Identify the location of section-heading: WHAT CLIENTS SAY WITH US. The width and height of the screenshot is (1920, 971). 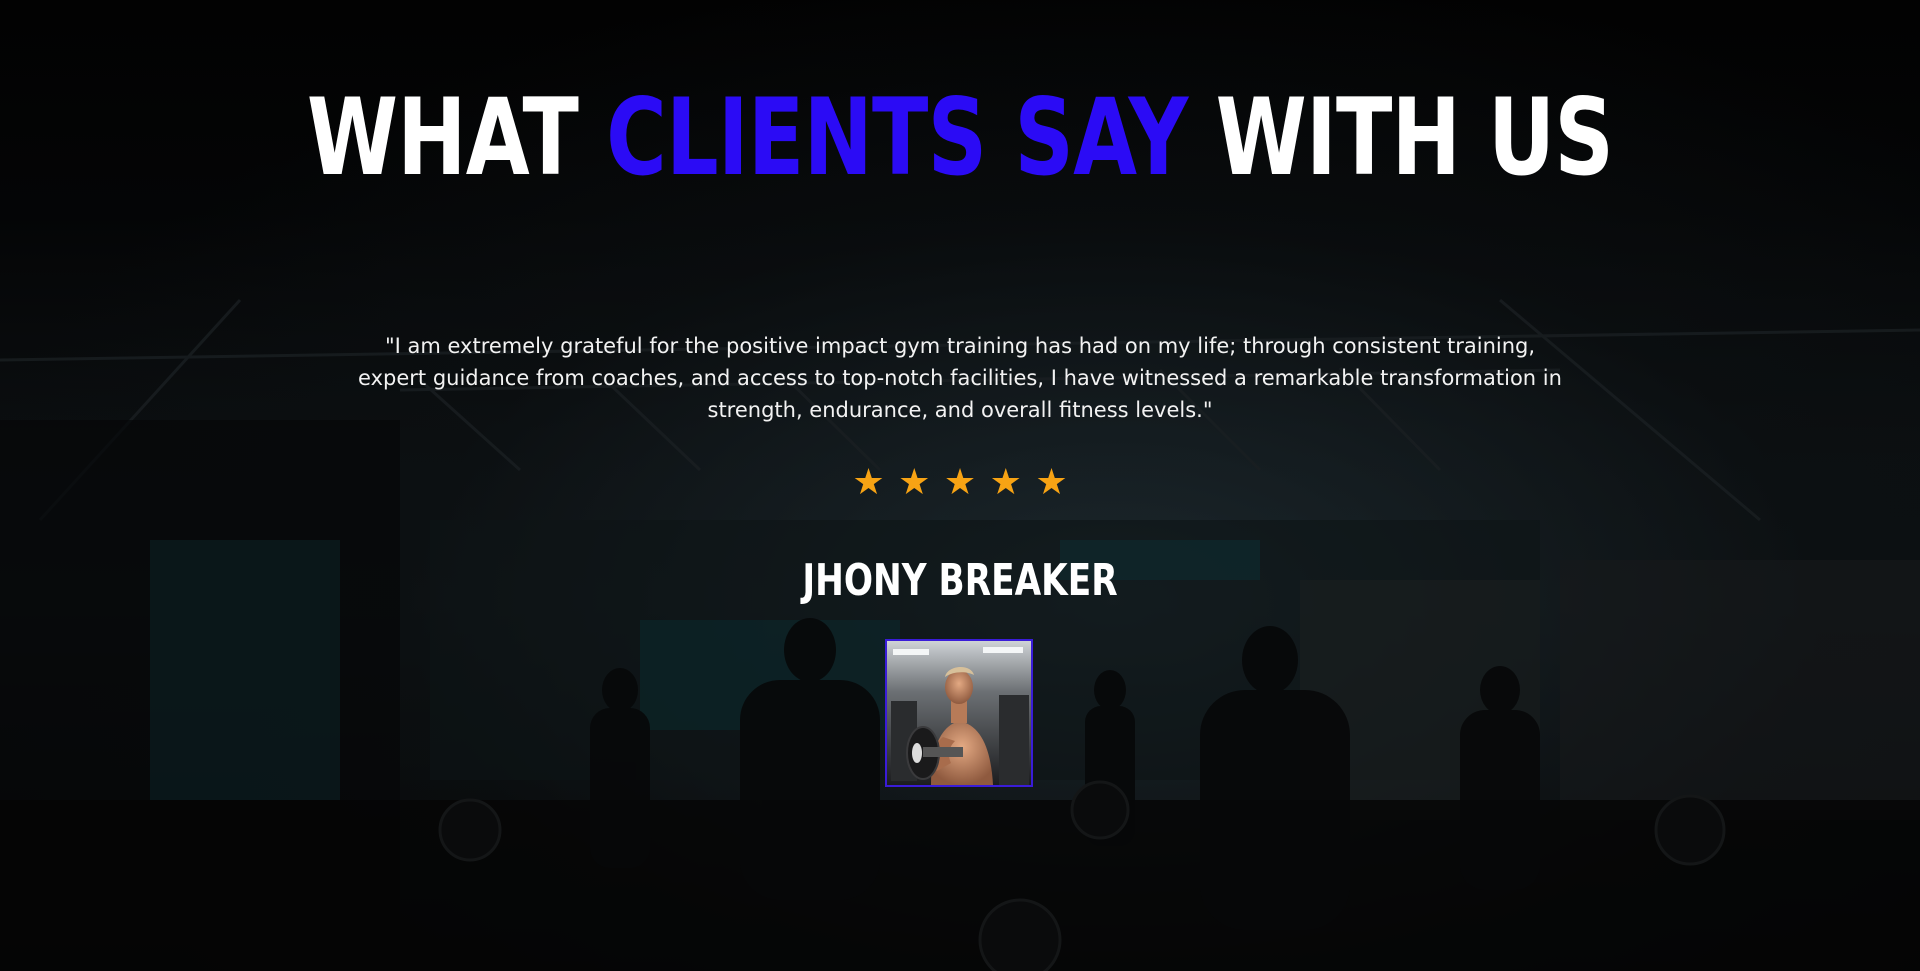
(960, 138).